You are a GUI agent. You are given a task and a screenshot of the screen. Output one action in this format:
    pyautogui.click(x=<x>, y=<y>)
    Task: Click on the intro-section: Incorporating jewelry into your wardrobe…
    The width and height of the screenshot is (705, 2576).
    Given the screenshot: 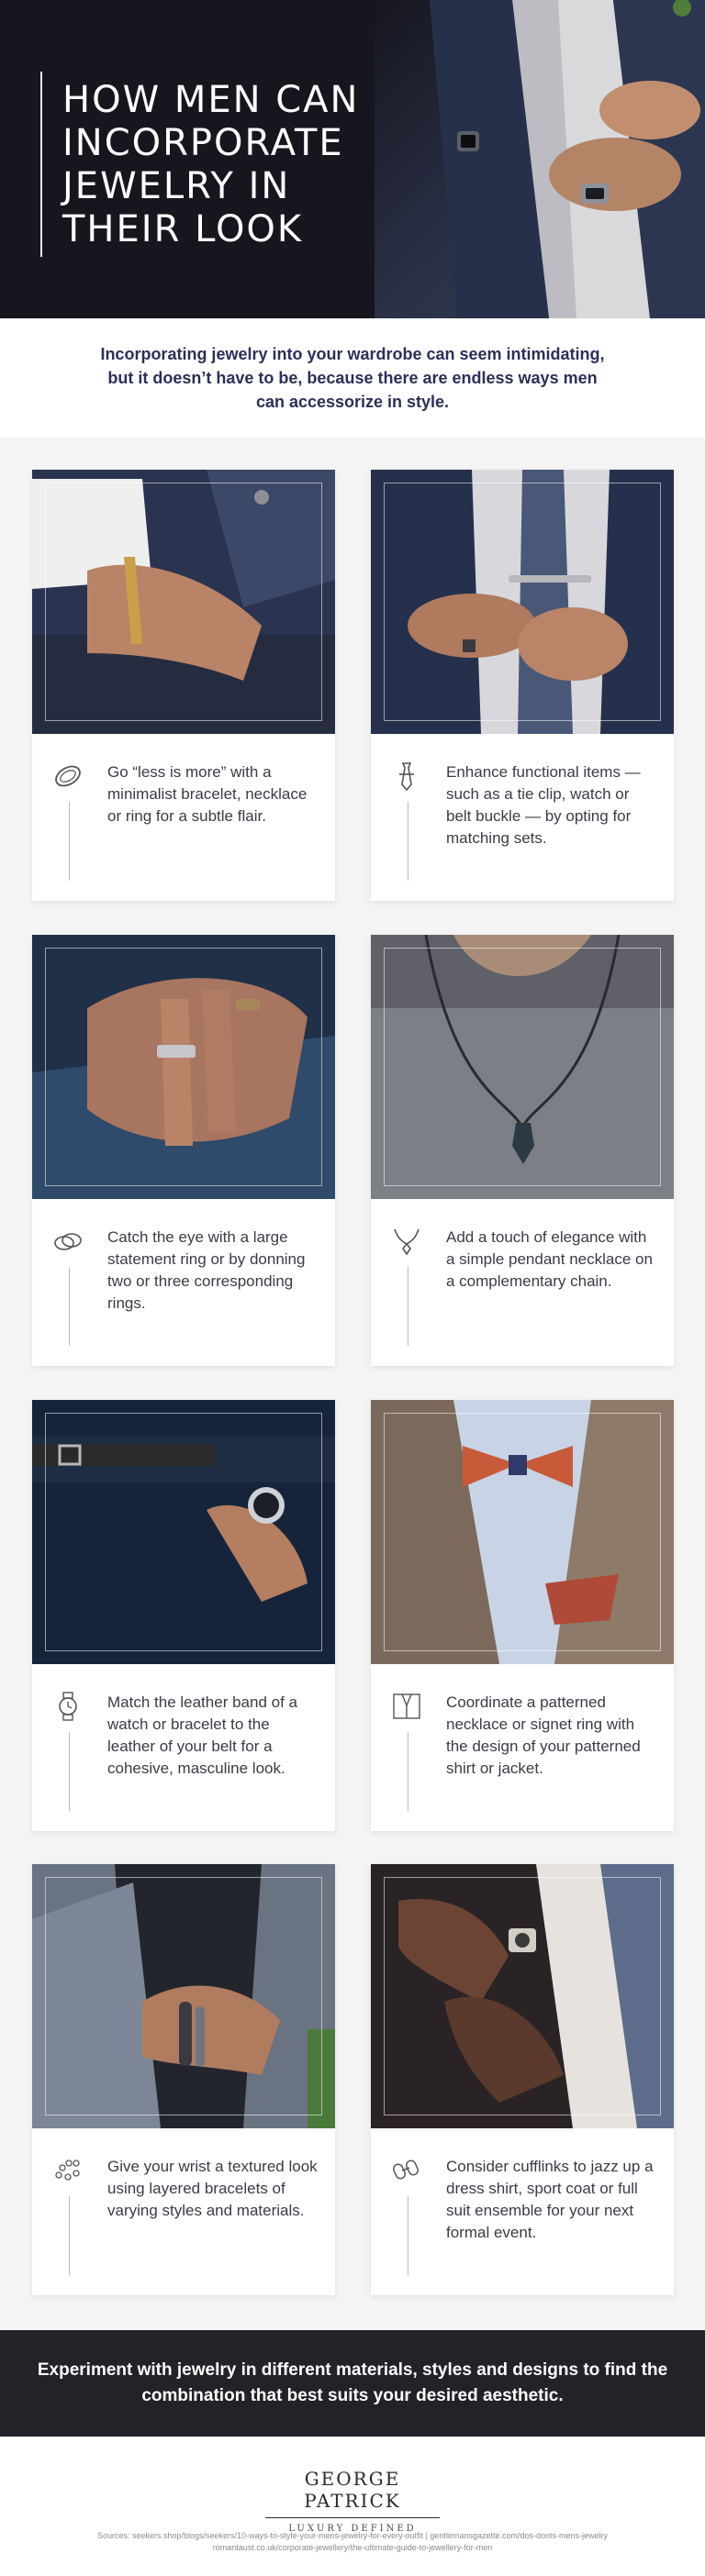 What is the action you would take?
    pyautogui.click(x=352, y=378)
    